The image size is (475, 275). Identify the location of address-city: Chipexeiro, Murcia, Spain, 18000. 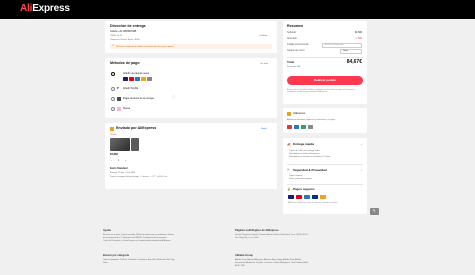
(125, 39).